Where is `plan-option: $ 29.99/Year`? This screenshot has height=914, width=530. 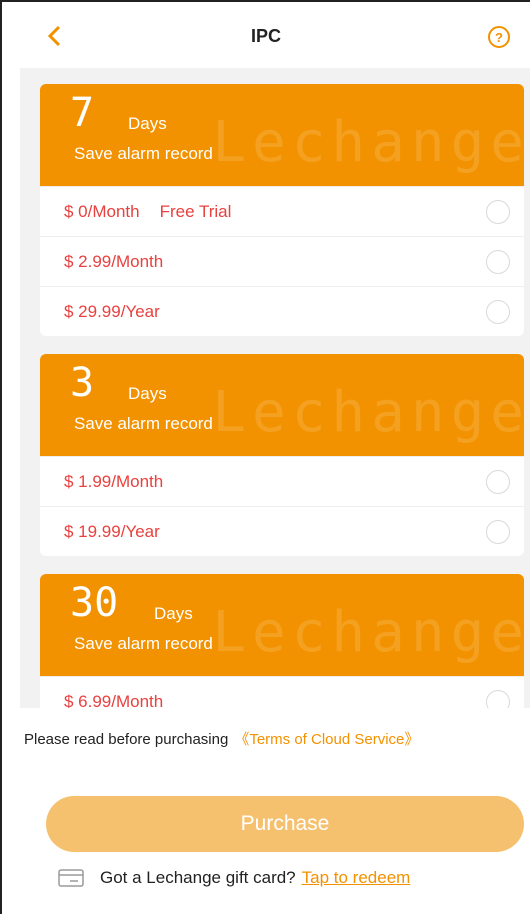
plan-option: $ 29.99/Year is located at coordinates (282, 311).